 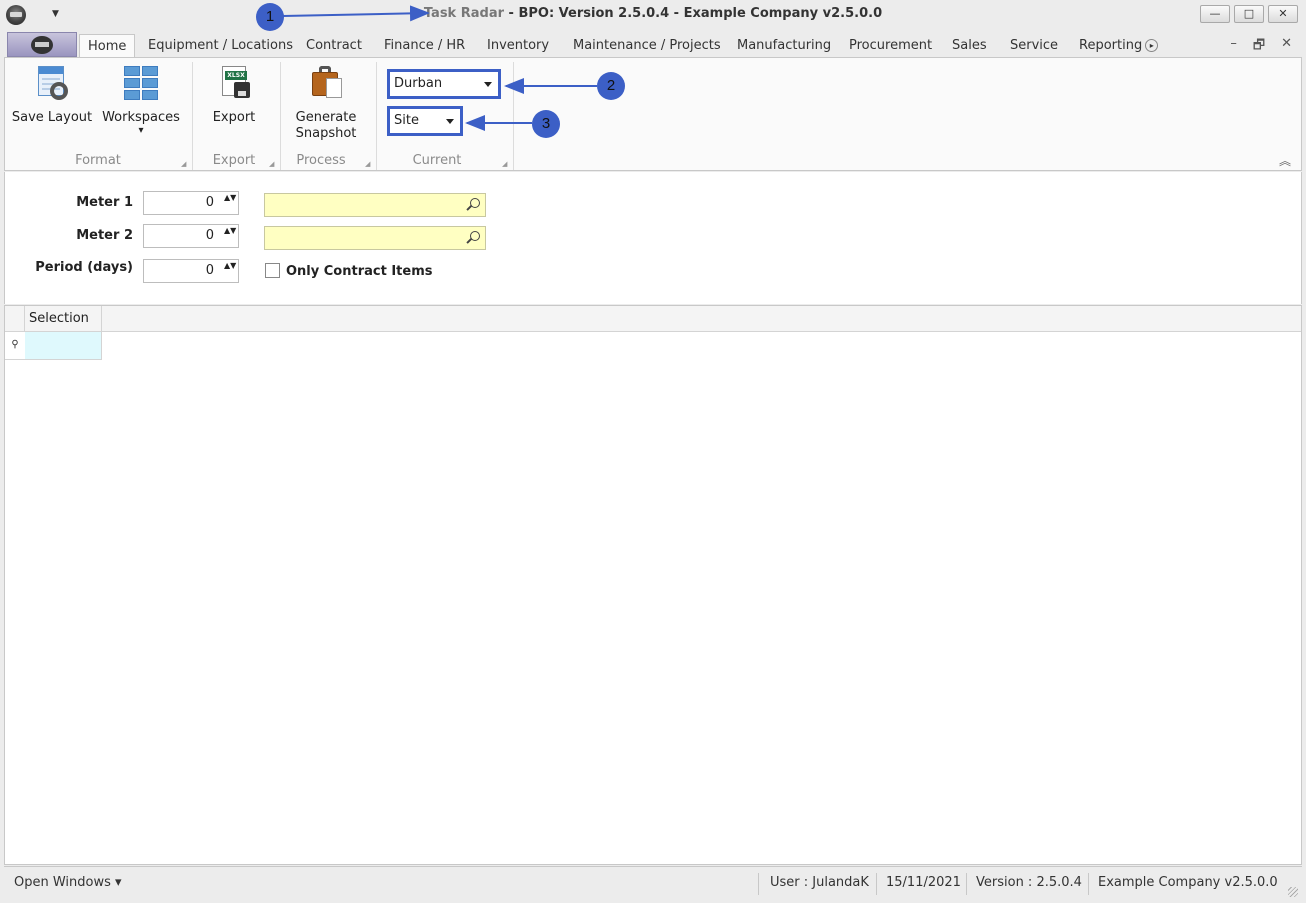 I want to click on window-controls: — □ ✕, so click(x=1249, y=14).